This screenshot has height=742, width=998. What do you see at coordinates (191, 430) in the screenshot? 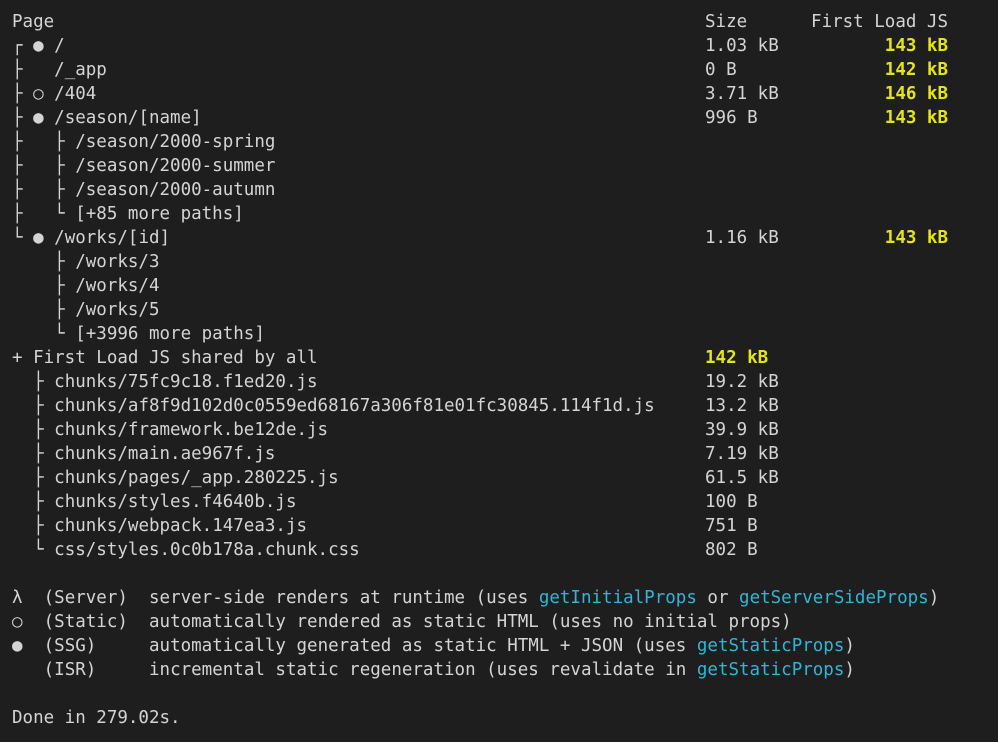
I see `chunk-name: chunks/framework.be12de.js` at bounding box center [191, 430].